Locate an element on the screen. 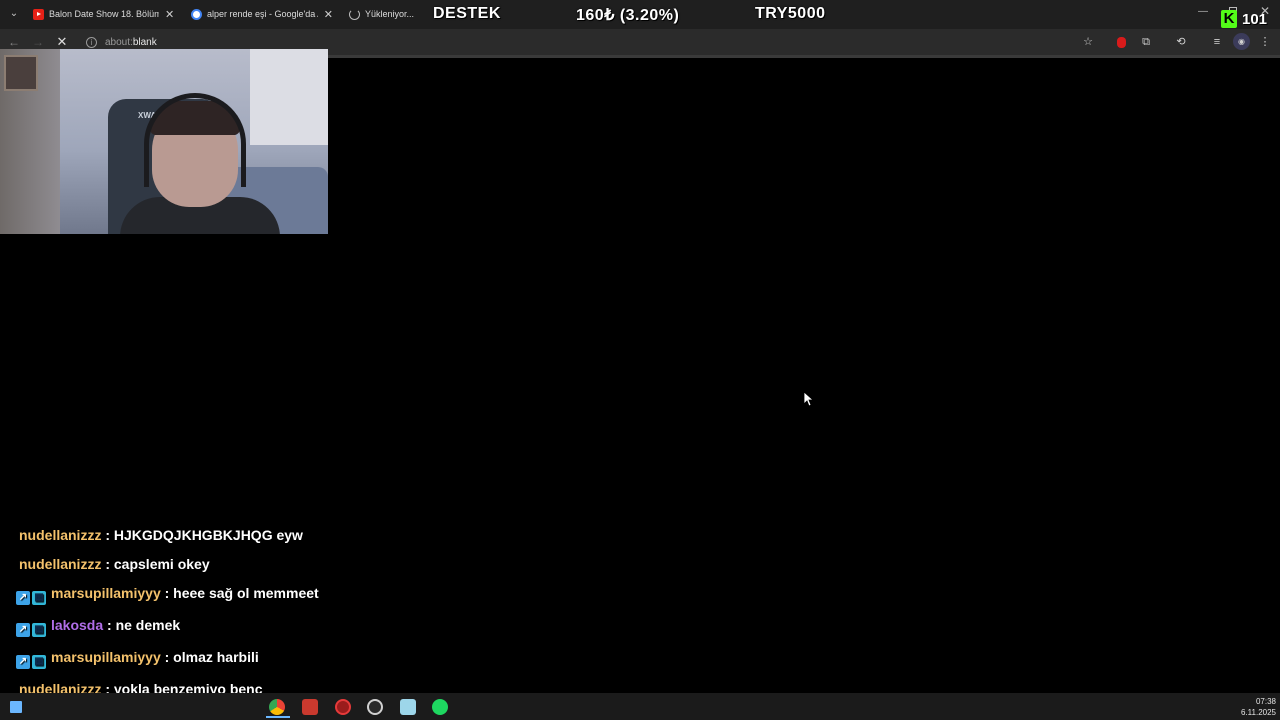 Image resolution: width=1280 pixels, height=720 pixels. tab-title: alper rende eşi - Google'da Ara is located at coordinates (262, 14).